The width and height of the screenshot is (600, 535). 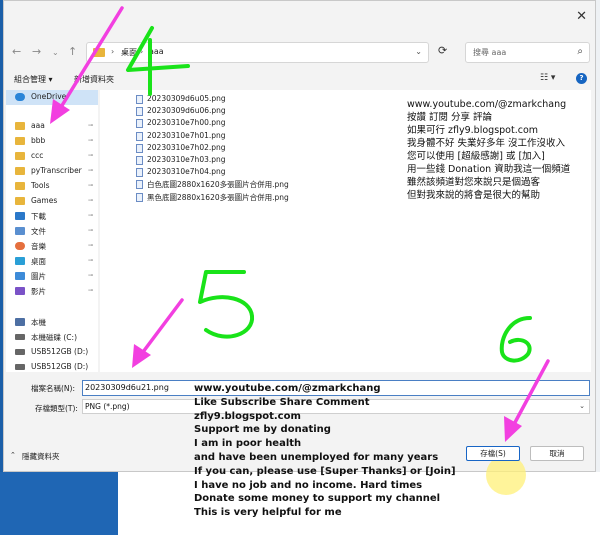 I want to click on breadcrumb-aaa: aaa, so click(x=156, y=51).